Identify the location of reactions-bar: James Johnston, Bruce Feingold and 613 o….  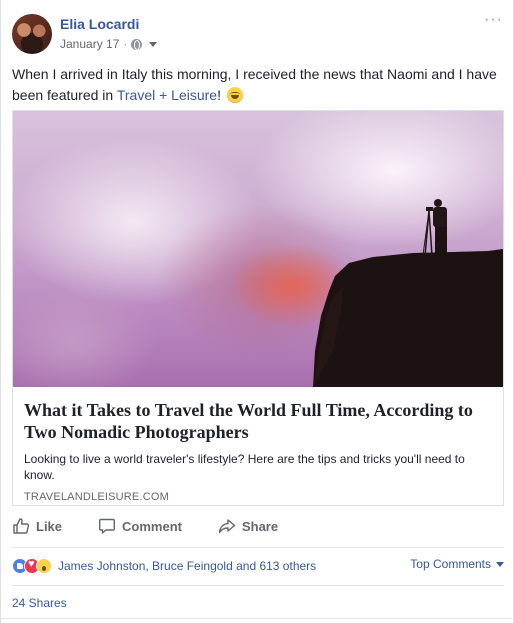
(258, 566).